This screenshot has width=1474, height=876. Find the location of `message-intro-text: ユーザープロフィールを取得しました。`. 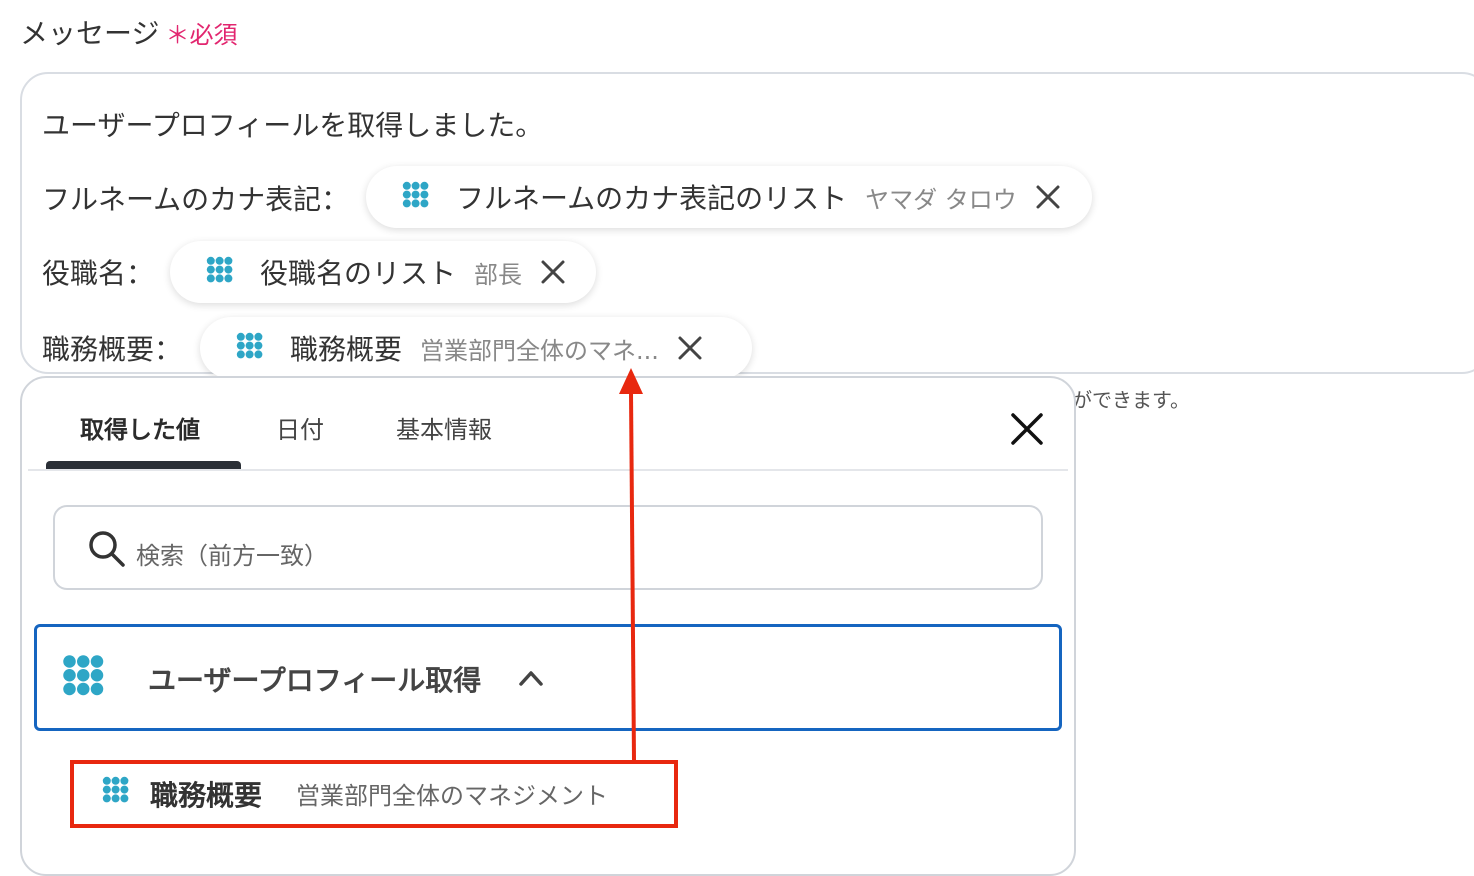

message-intro-text: ユーザープロフィールを取得しました。 is located at coordinates (293, 125).